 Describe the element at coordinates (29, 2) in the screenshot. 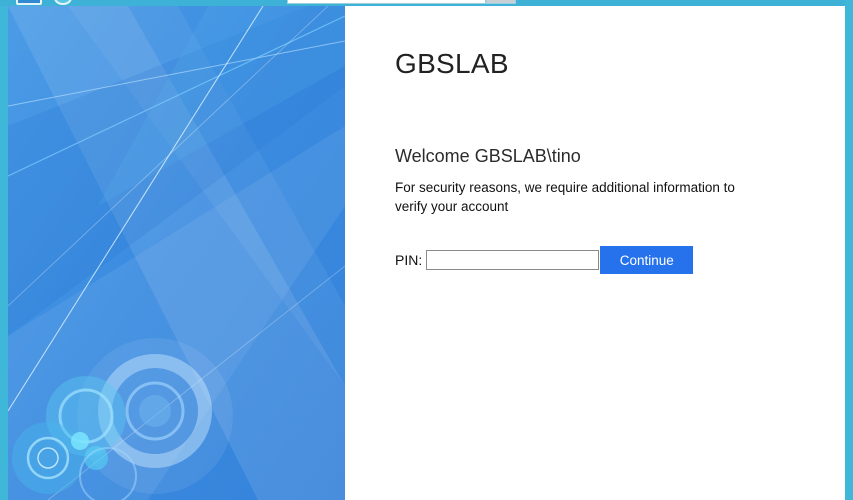

I see `back-icon` at that location.